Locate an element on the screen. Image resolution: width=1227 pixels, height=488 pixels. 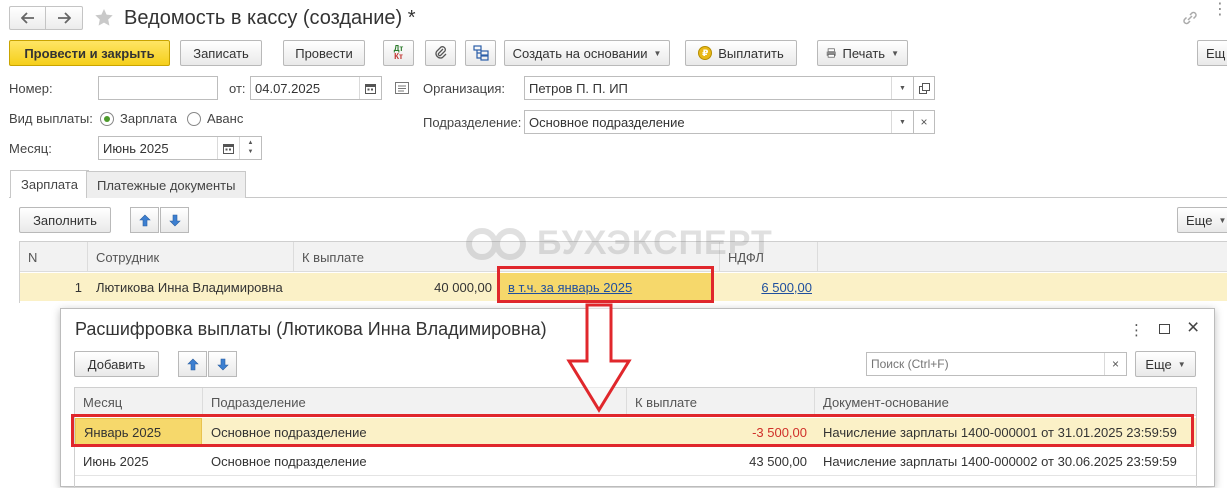
post-button: Провести is located at coordinates (324, 53).